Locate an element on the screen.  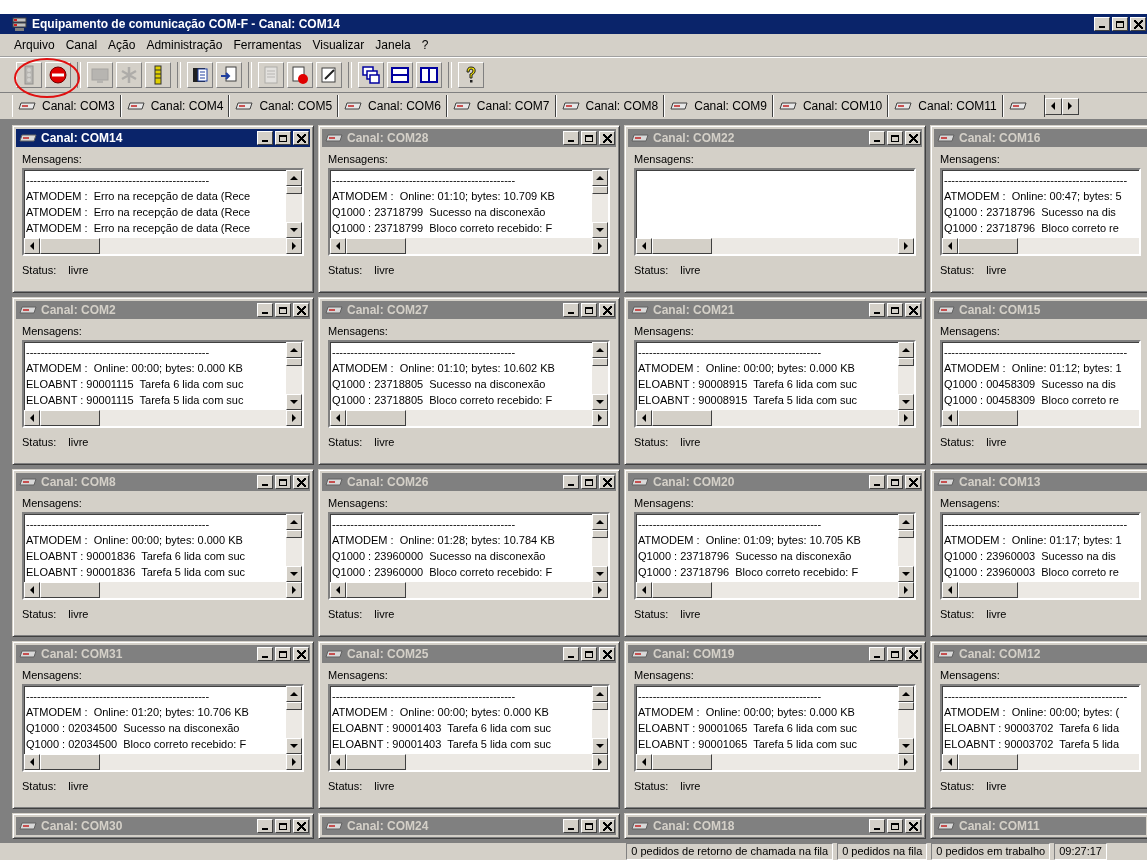
menu-item: Visualizar is located at coordinates (338, 45).